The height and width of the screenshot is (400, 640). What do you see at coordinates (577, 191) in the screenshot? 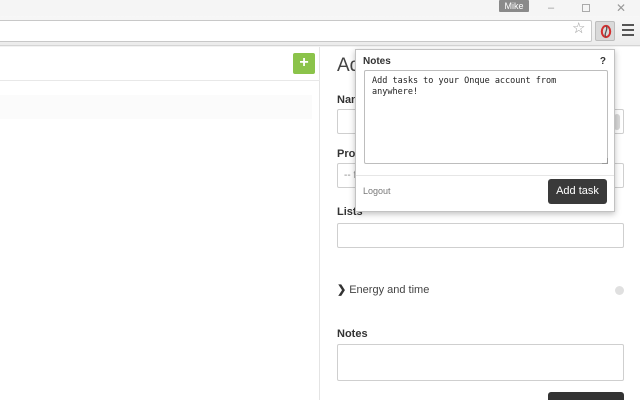
I see `add-task-button: Add task` at bounding box center [577, 191].